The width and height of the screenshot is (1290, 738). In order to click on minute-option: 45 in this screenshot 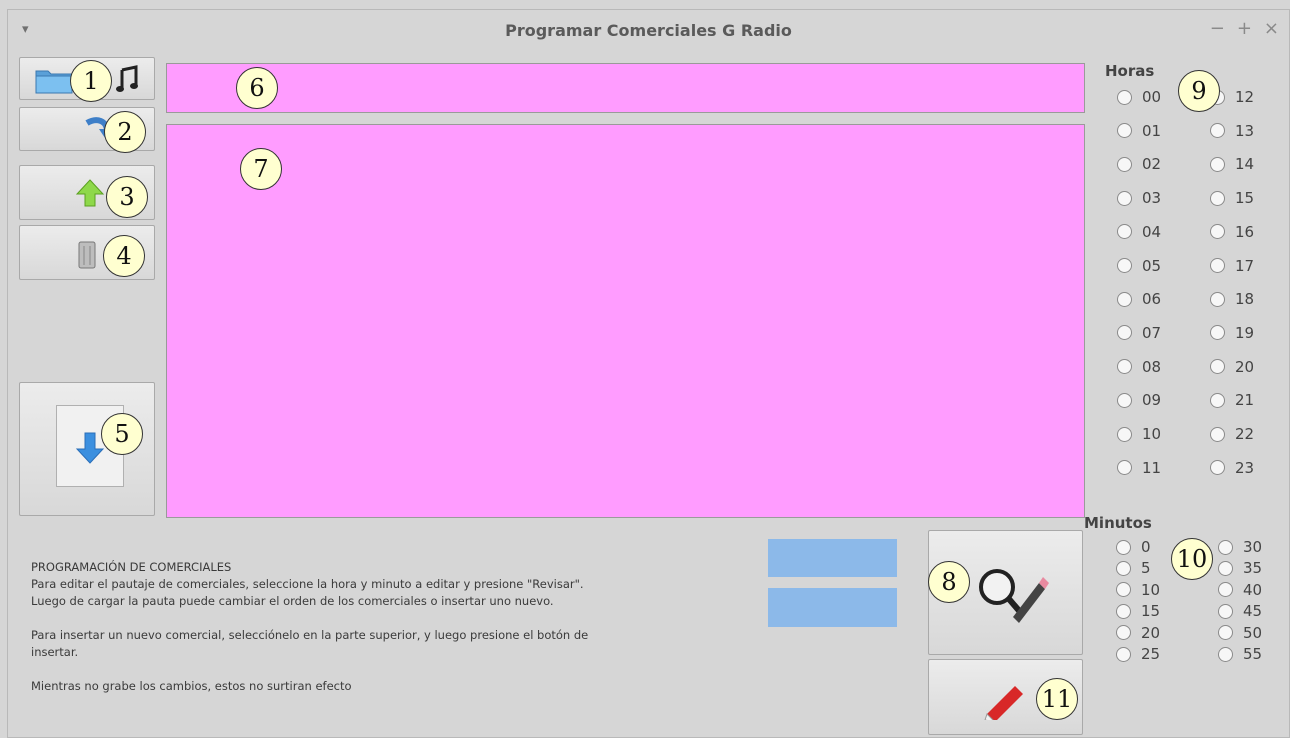, I will do `click(1240, 611)`.